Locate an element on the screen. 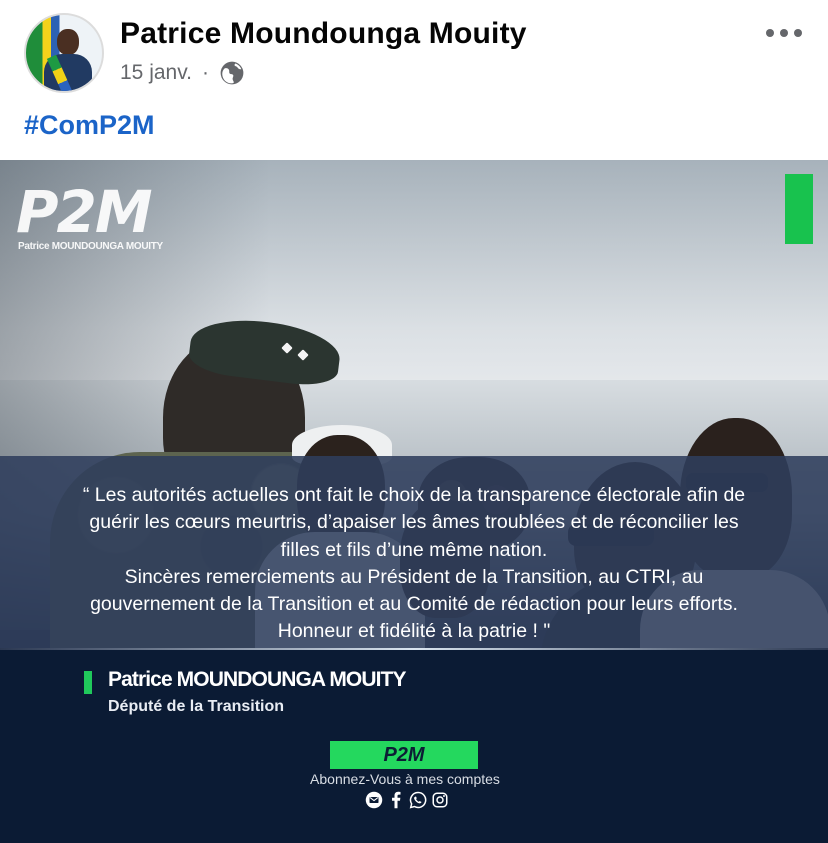 This screenshot has width=828, height=843. author-name: Patrice Moundounga Mouity is located at coordinates (323, 34).